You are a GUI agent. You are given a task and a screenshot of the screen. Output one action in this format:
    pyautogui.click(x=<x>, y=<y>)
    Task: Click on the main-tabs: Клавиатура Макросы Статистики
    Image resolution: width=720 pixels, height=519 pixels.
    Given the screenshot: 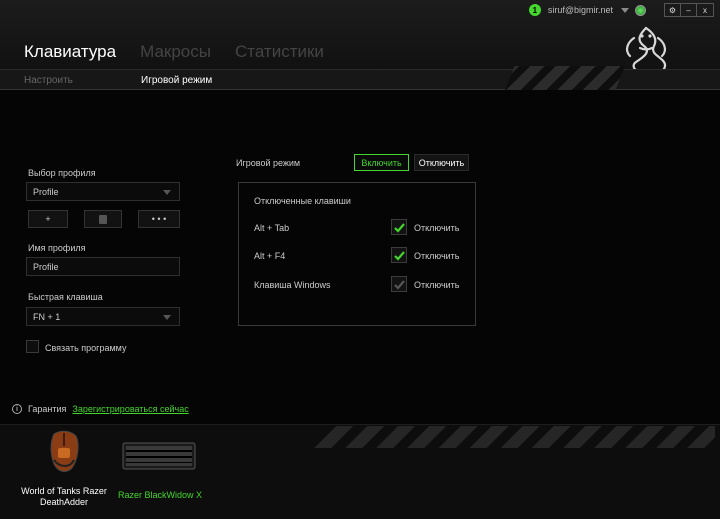 What is the action you would take?
    pyautogui.click(x=174, y=52)
    